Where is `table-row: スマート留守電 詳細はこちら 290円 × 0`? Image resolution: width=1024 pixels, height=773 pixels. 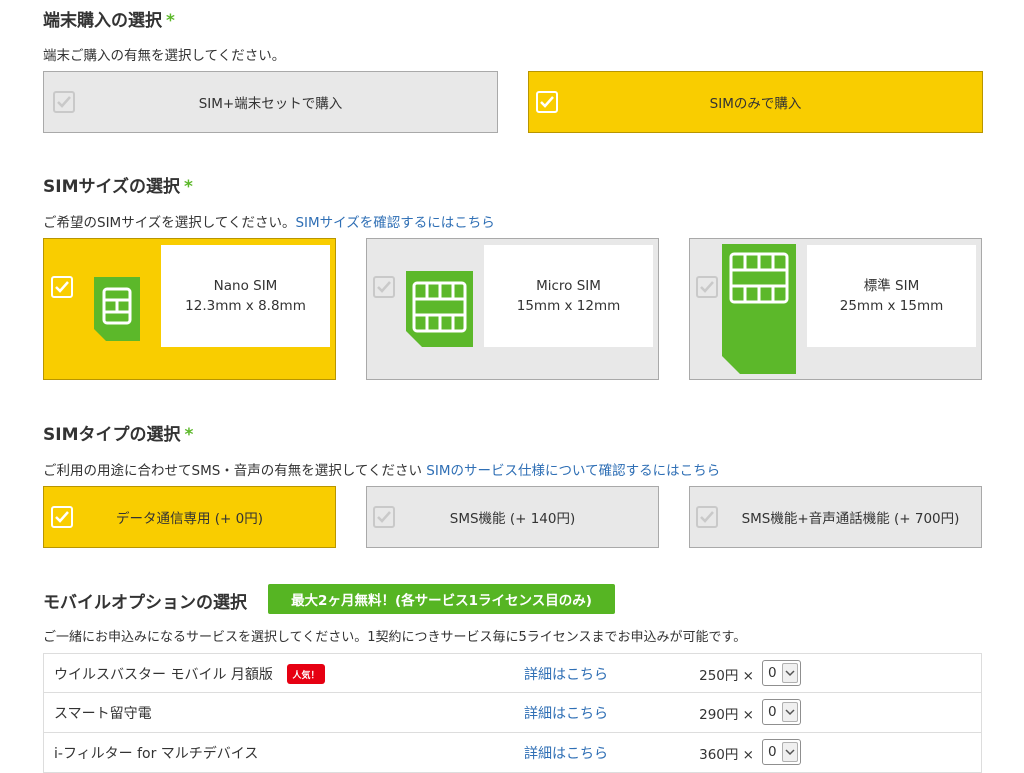 table-row: スマート留守電 詳細はこちら 290円 × 0 is located at coordinates (512, 713).